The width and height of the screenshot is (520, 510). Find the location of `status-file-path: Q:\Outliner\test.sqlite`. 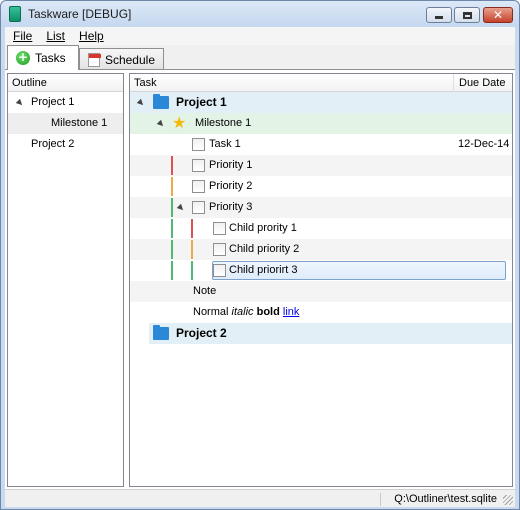

status-file-path: Q:\Outliner\test.sqlite is located at coordinates (445, 499).